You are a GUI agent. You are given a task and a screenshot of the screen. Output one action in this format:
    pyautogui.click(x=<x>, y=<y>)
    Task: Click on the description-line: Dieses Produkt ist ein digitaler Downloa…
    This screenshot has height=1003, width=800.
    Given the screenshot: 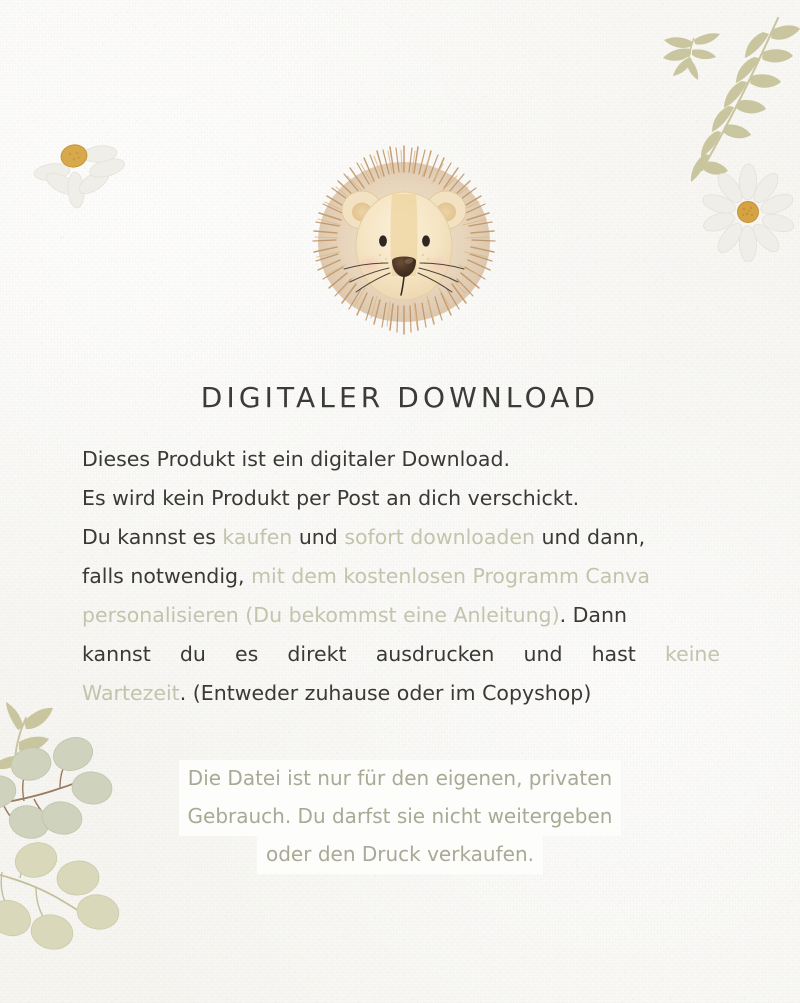 What is the action you would take?
    pyautogui.click(x=401, y=459)
    